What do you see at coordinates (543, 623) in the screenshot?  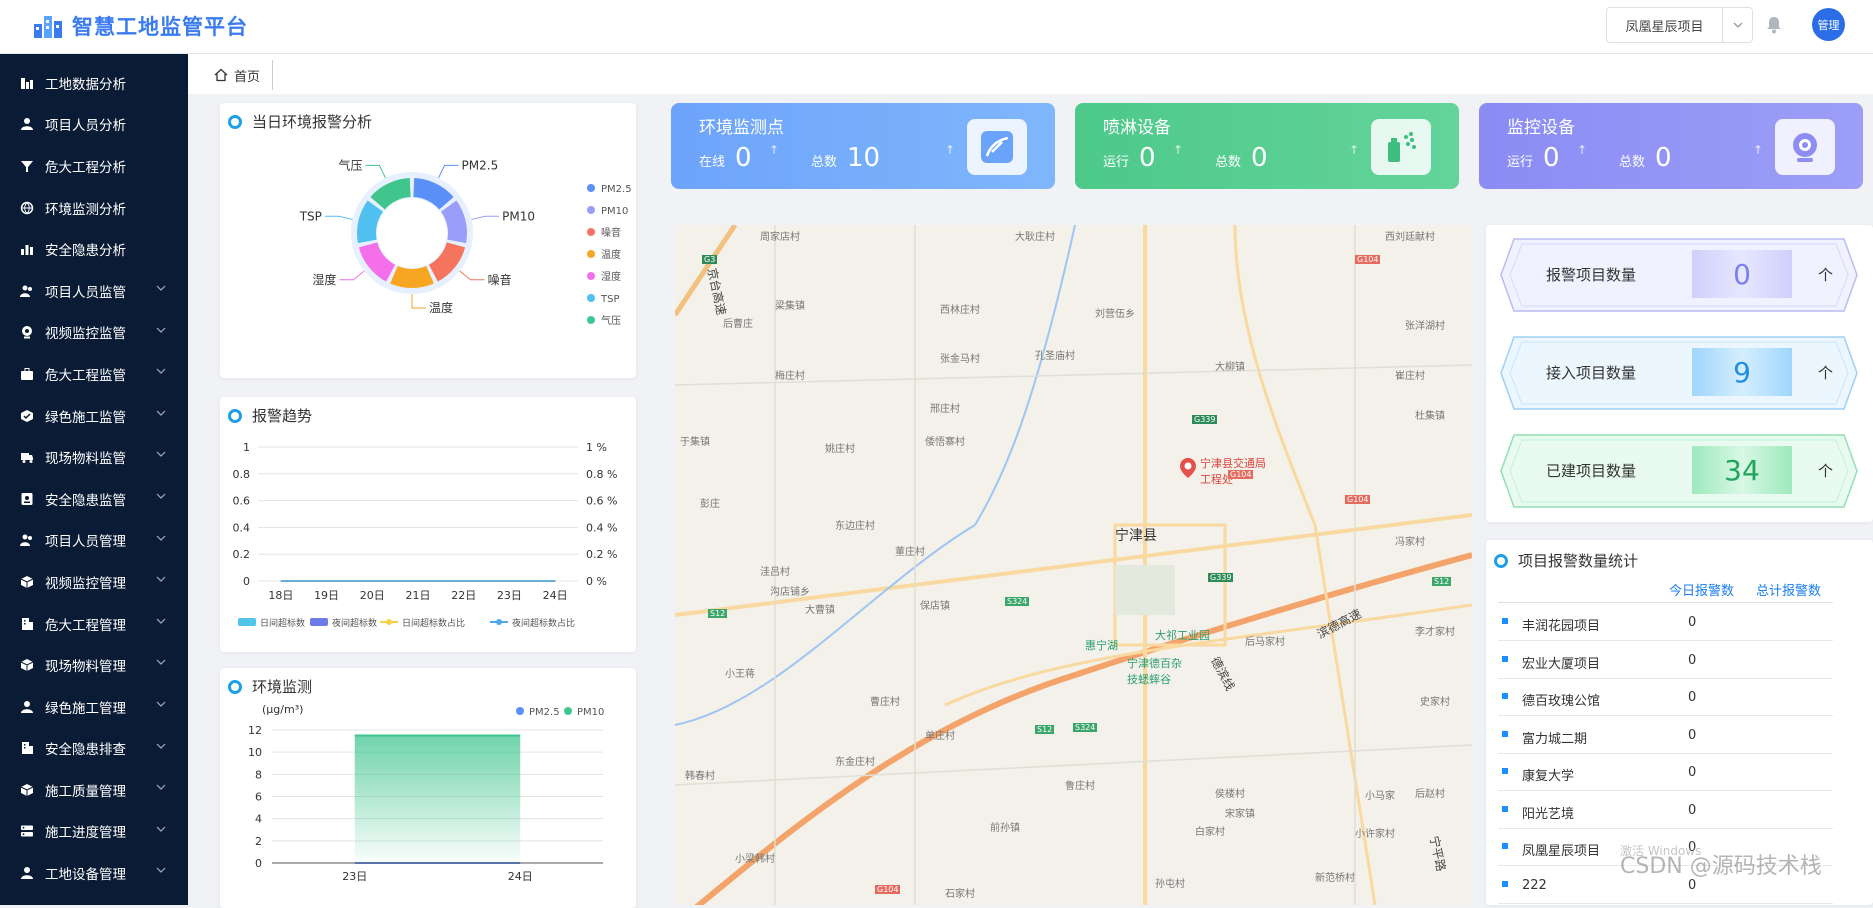 I see `legend-label: 夜间超标数占比` at bounding box center [543, 623].